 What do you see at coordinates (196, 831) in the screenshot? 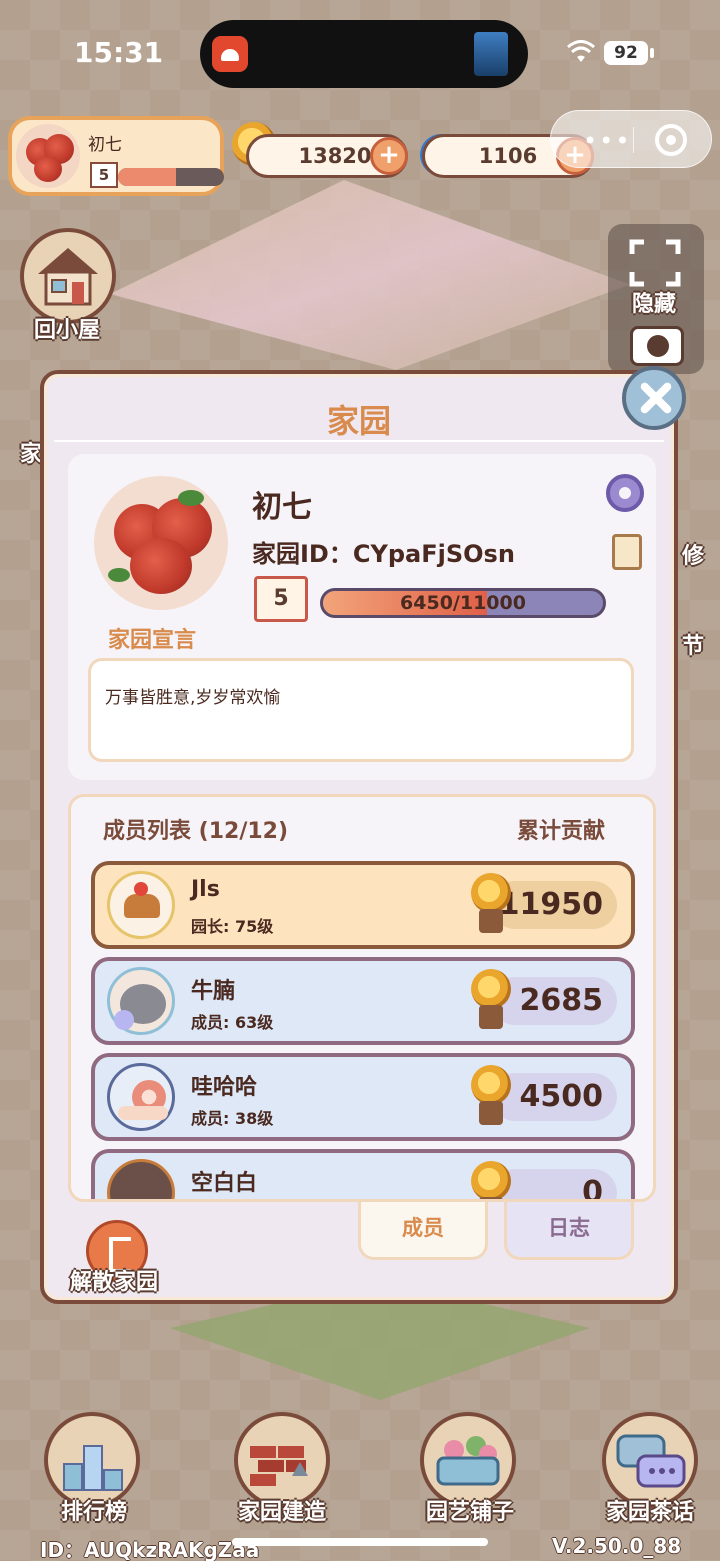
I see `member-list-header: 成员列表 (12/12)` at bounding box center [196, 831].